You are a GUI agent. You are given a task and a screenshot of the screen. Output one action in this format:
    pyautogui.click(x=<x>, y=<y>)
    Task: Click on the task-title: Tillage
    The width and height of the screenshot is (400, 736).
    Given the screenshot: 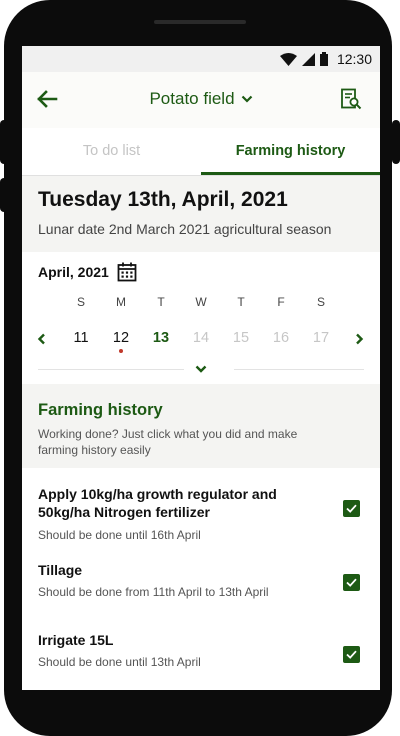 What is the action you would take?
    pyautogui.click(x=60, y=570)
    